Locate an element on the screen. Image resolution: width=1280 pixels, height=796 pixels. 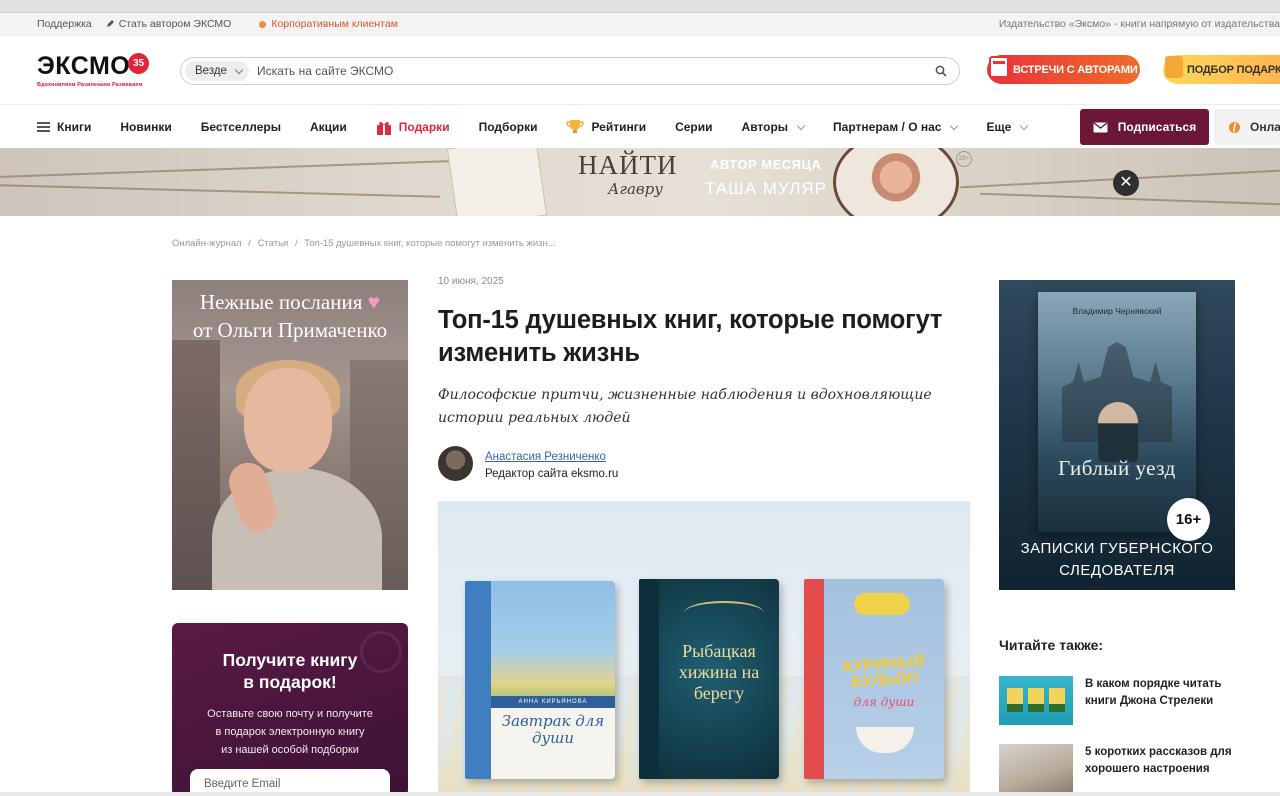
author-role: Редактор сайта eksmo.ru is located at coordinates (552, 474).